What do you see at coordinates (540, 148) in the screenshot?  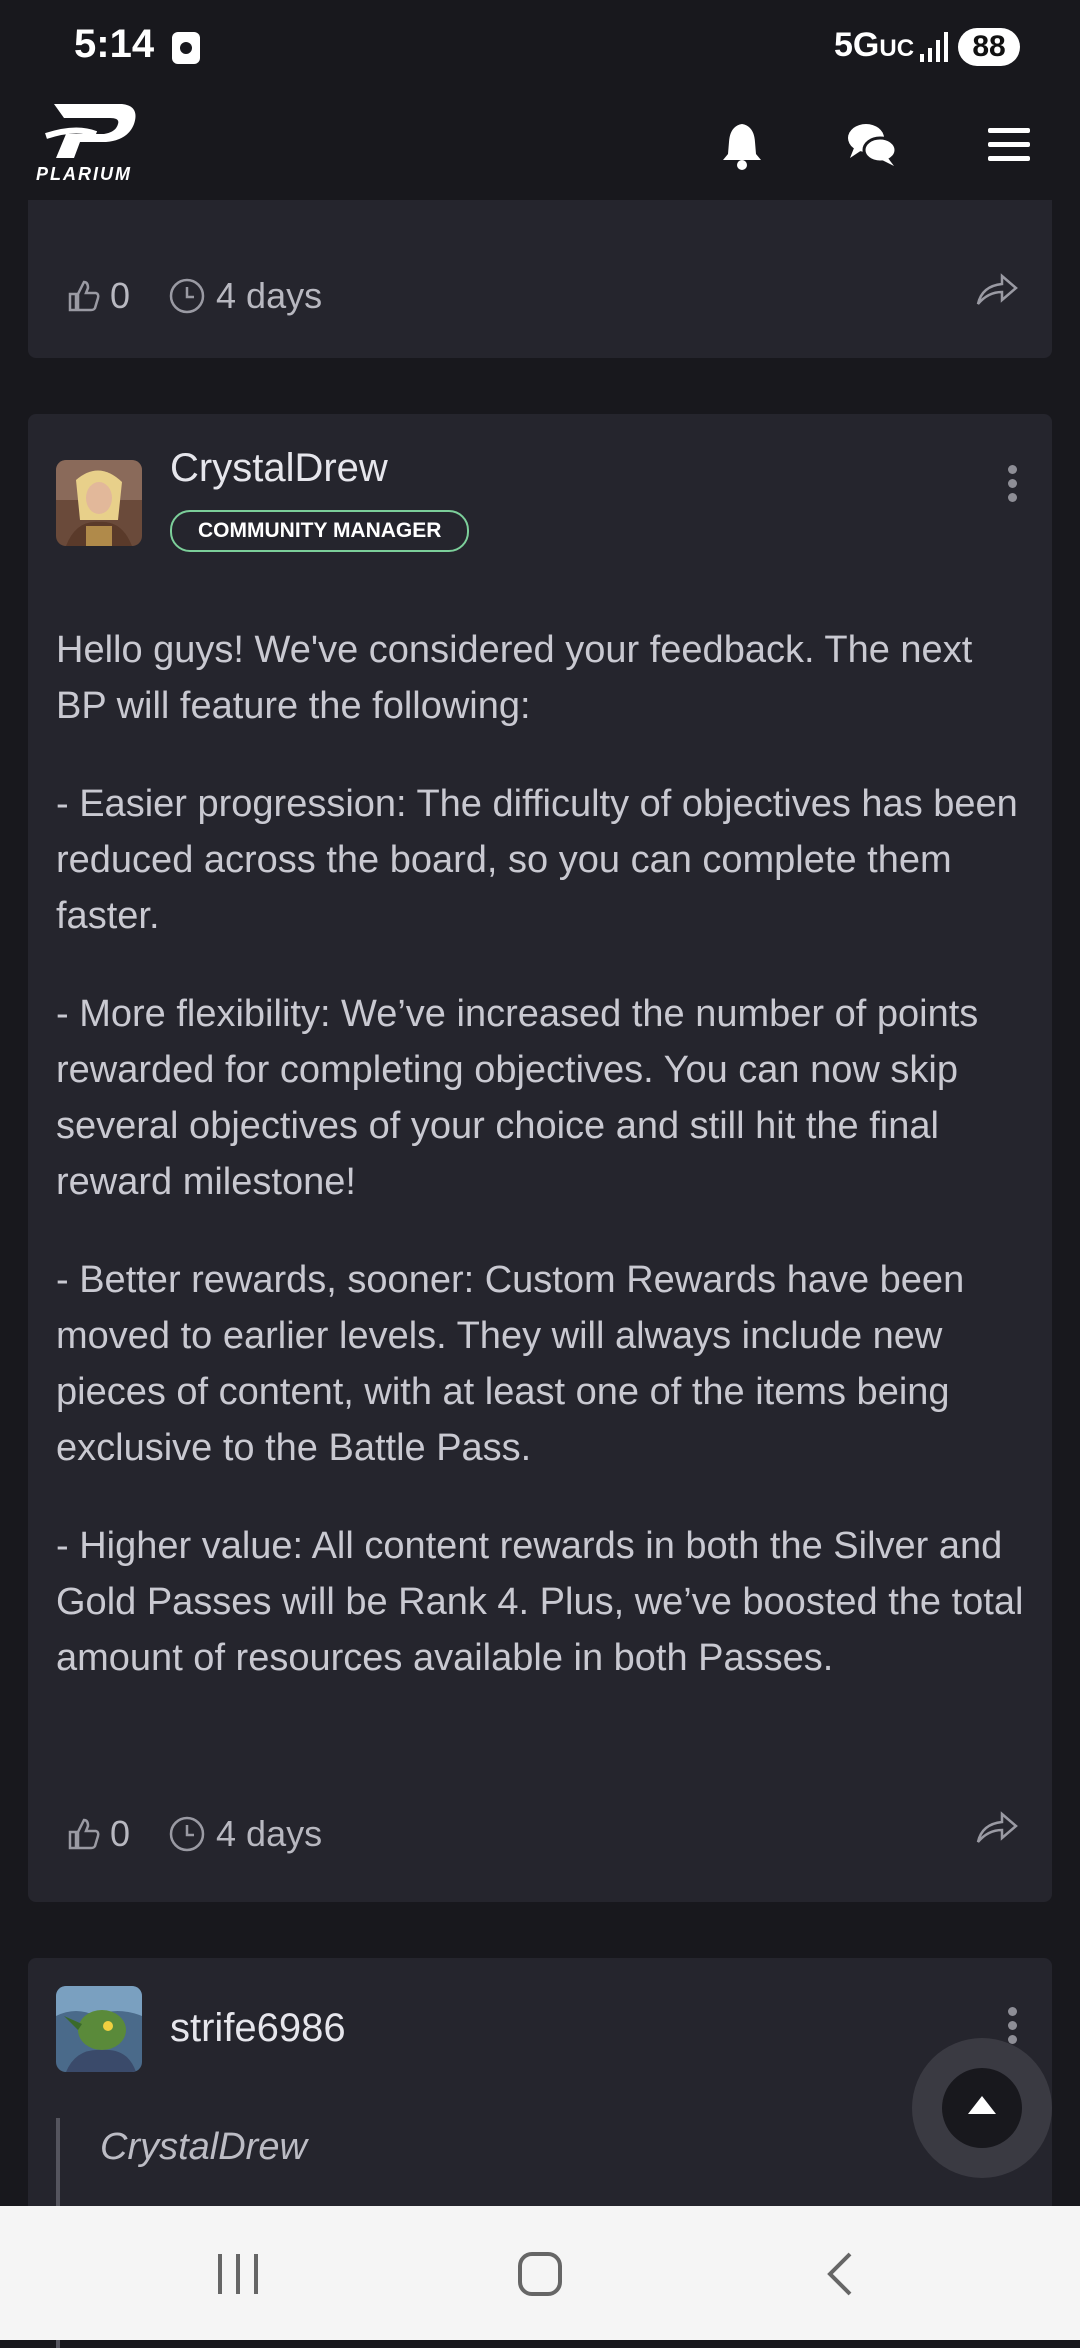 I see `site-header: PLARIUM` at bounding box center [540, 148].